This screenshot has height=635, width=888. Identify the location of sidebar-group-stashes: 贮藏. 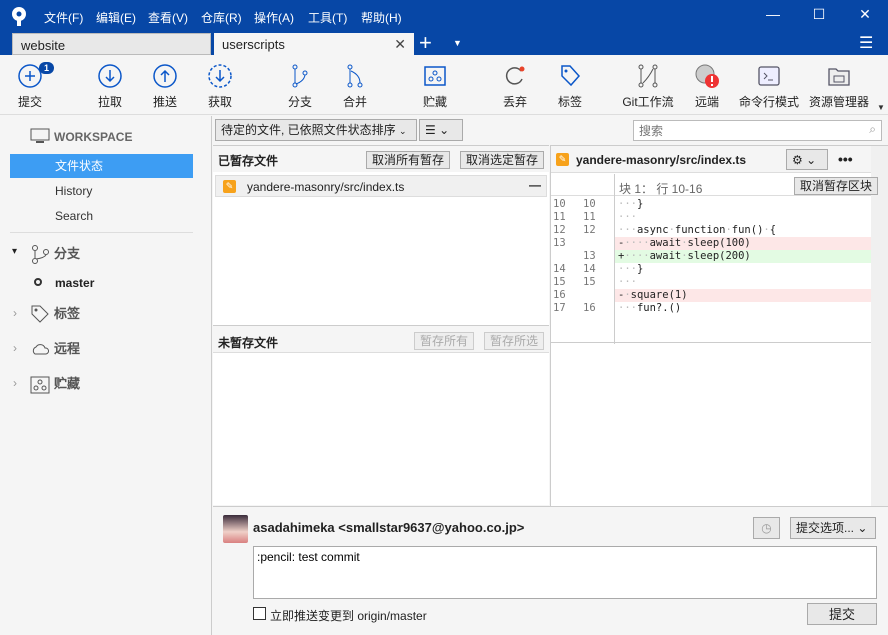
(67, 384).